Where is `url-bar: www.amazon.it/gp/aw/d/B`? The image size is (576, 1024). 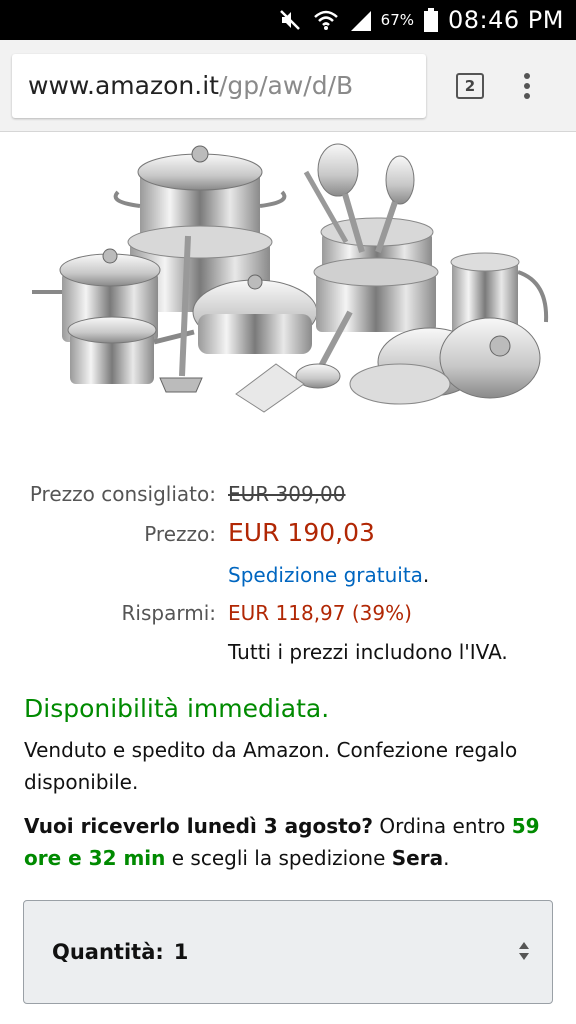 url-bar: www.amazon.it/gp/aw/d/B is located at coordinates (219, 85).